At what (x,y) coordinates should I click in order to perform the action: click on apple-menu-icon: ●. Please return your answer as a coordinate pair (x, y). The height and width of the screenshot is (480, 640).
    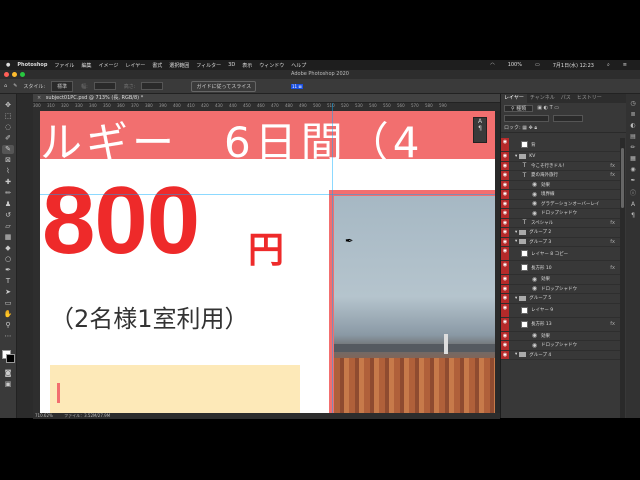
    Looking at the image, I should click on (8, 65).